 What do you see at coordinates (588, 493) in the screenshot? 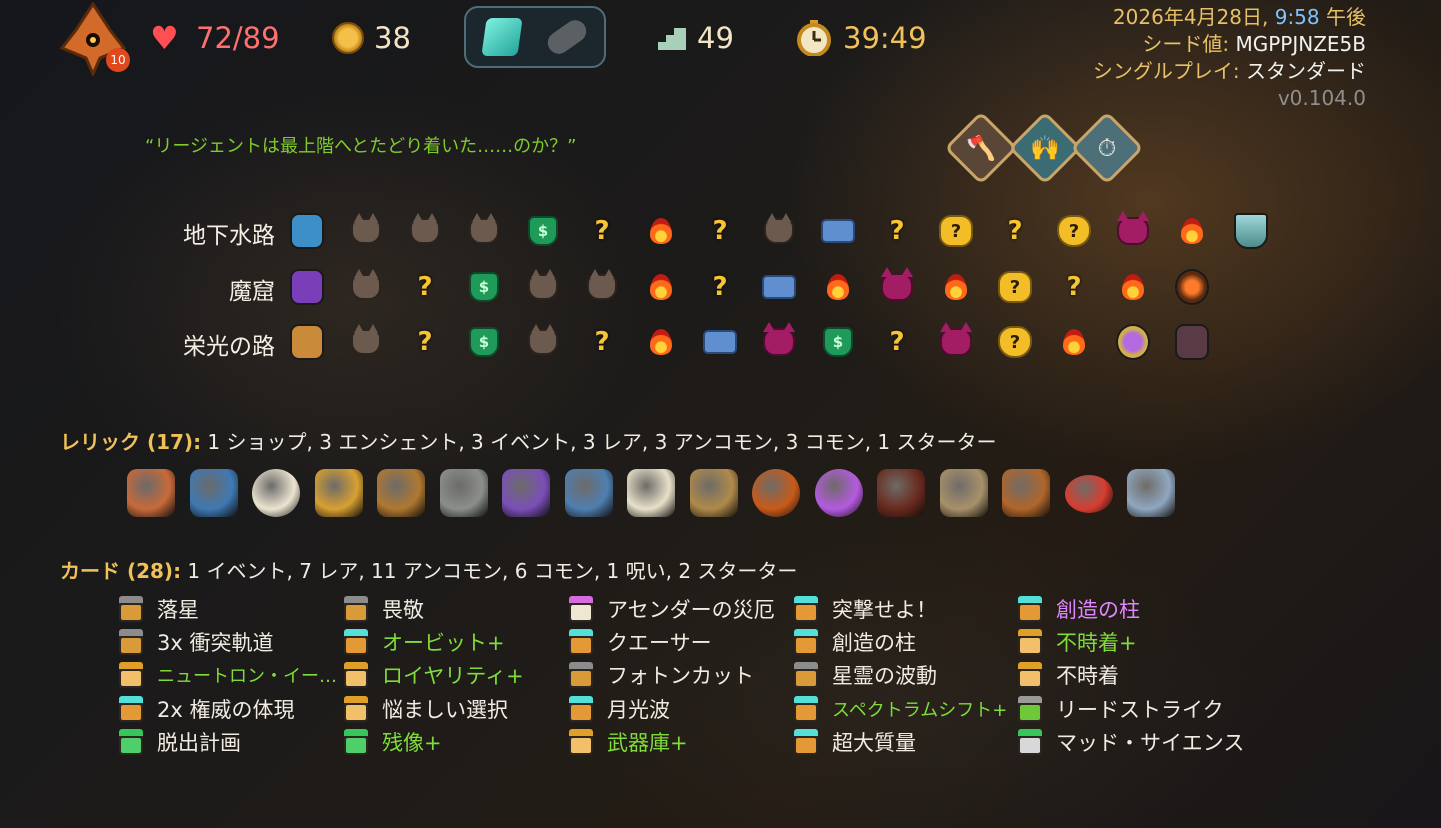
I see `anvil-relic-icon` at bounding box center [588, 493].